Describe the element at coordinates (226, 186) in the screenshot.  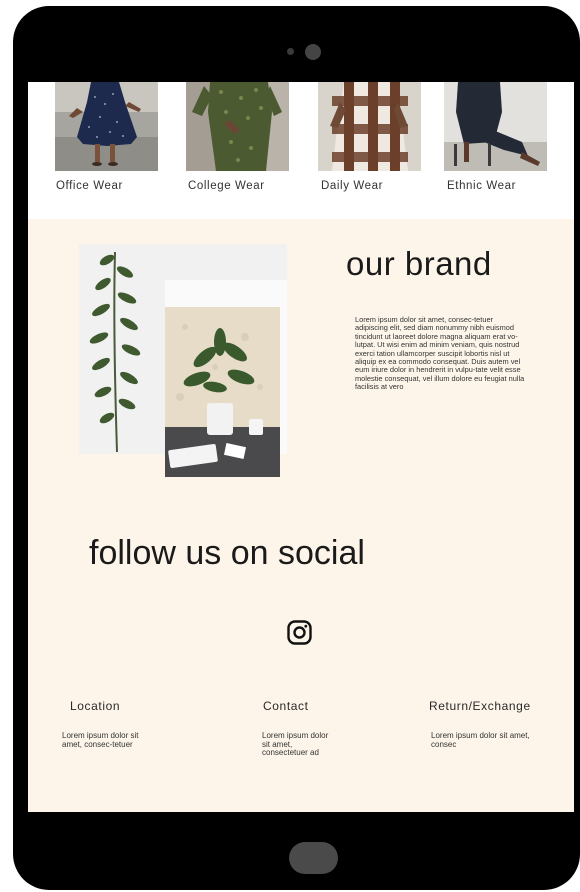
I see `category-label: College Wear` at that location.